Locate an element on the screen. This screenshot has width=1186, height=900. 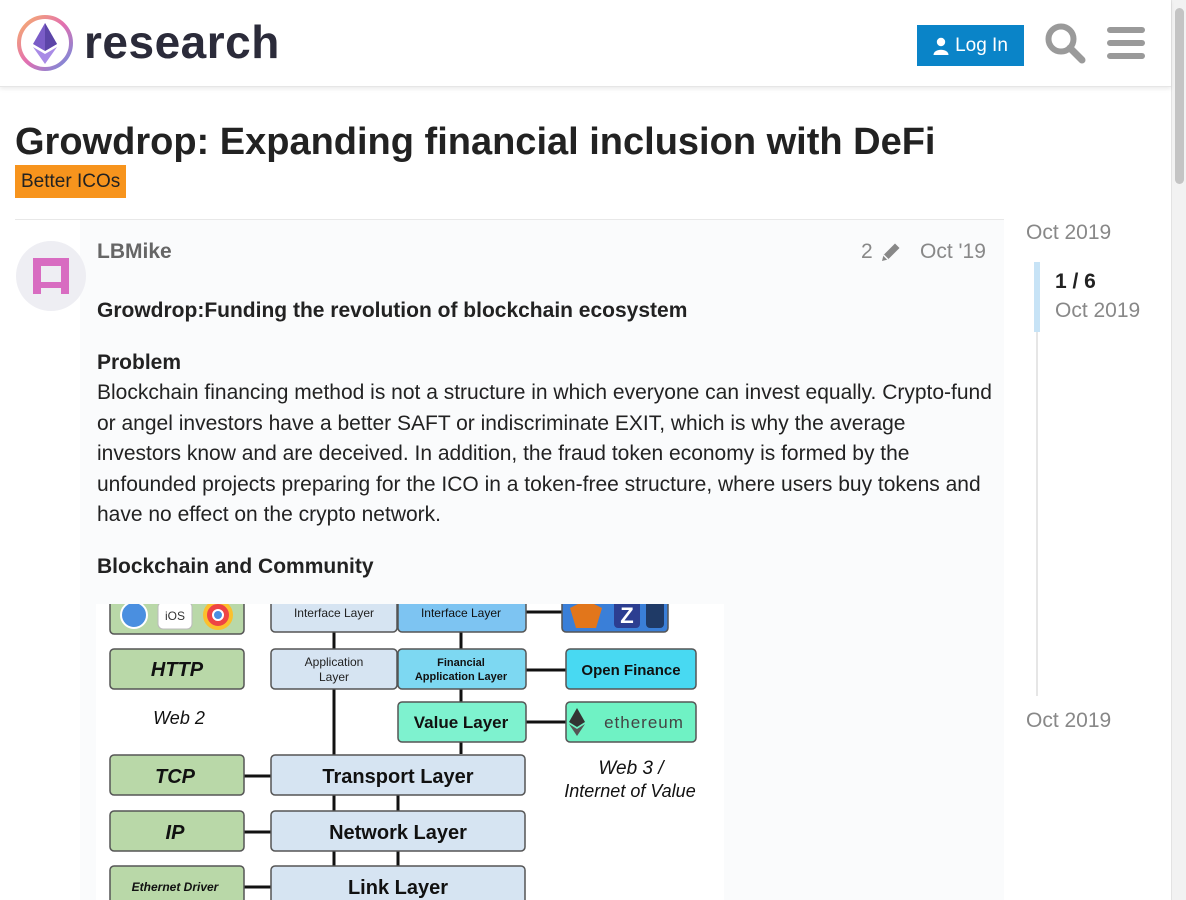
timeline-scroll-handle is located at coordinates (1037, 297).